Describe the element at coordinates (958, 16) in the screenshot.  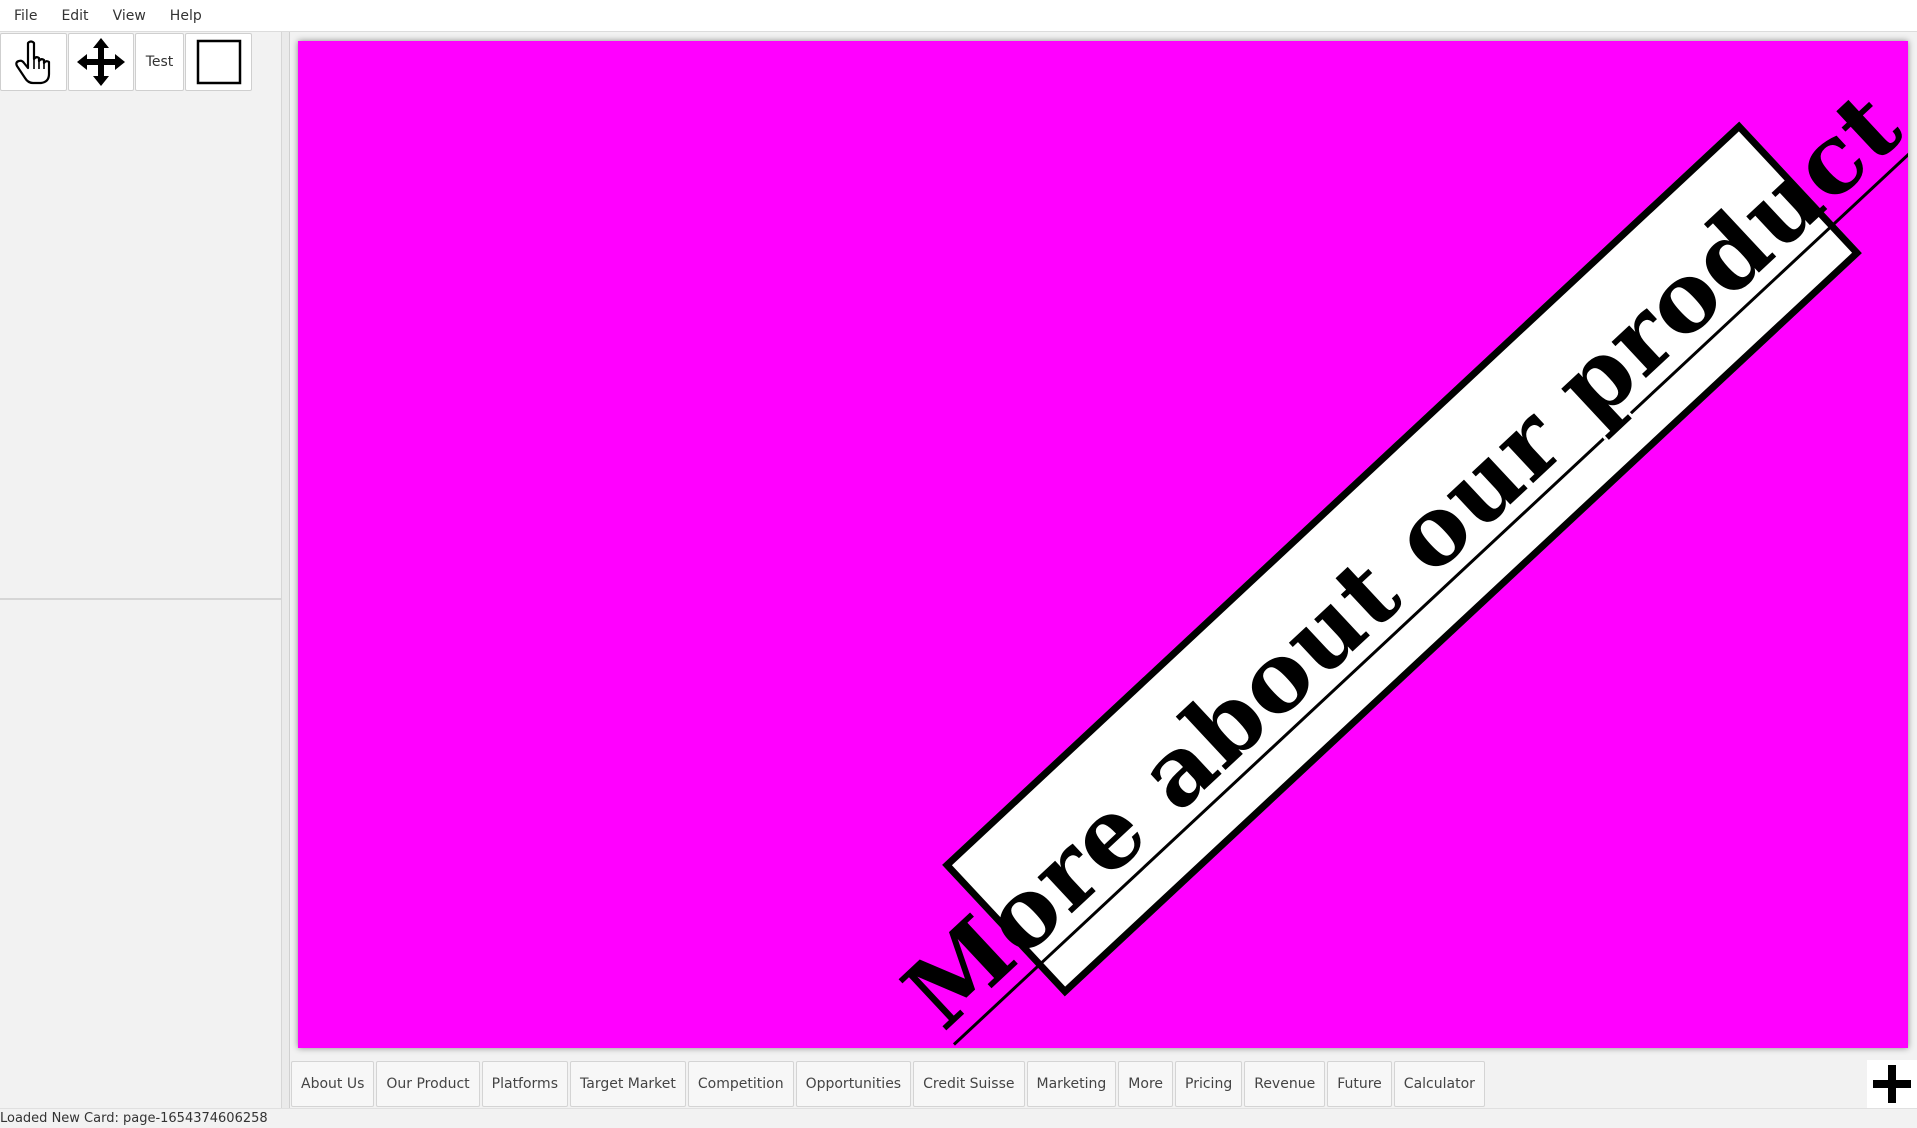
I see `menu-bar: File Edit View Help` at that location.